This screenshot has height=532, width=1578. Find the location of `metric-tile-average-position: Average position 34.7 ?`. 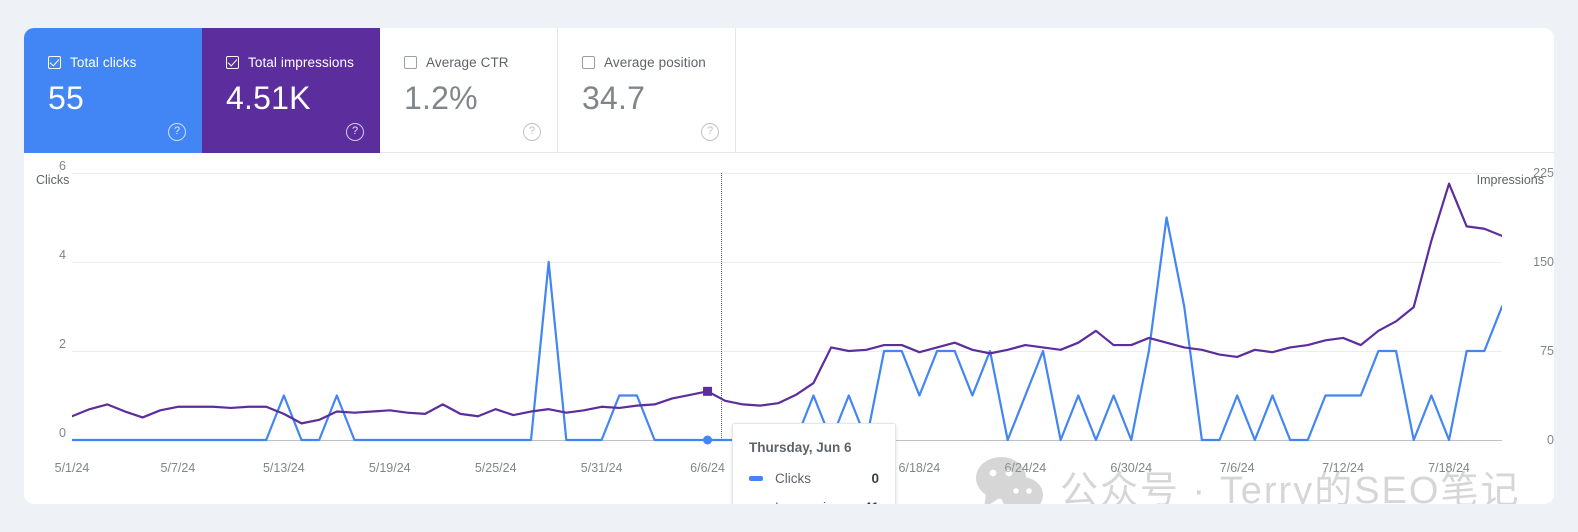

metric-tile-average-position: Average position 34.7 ? is located at coordinates (647, 90).